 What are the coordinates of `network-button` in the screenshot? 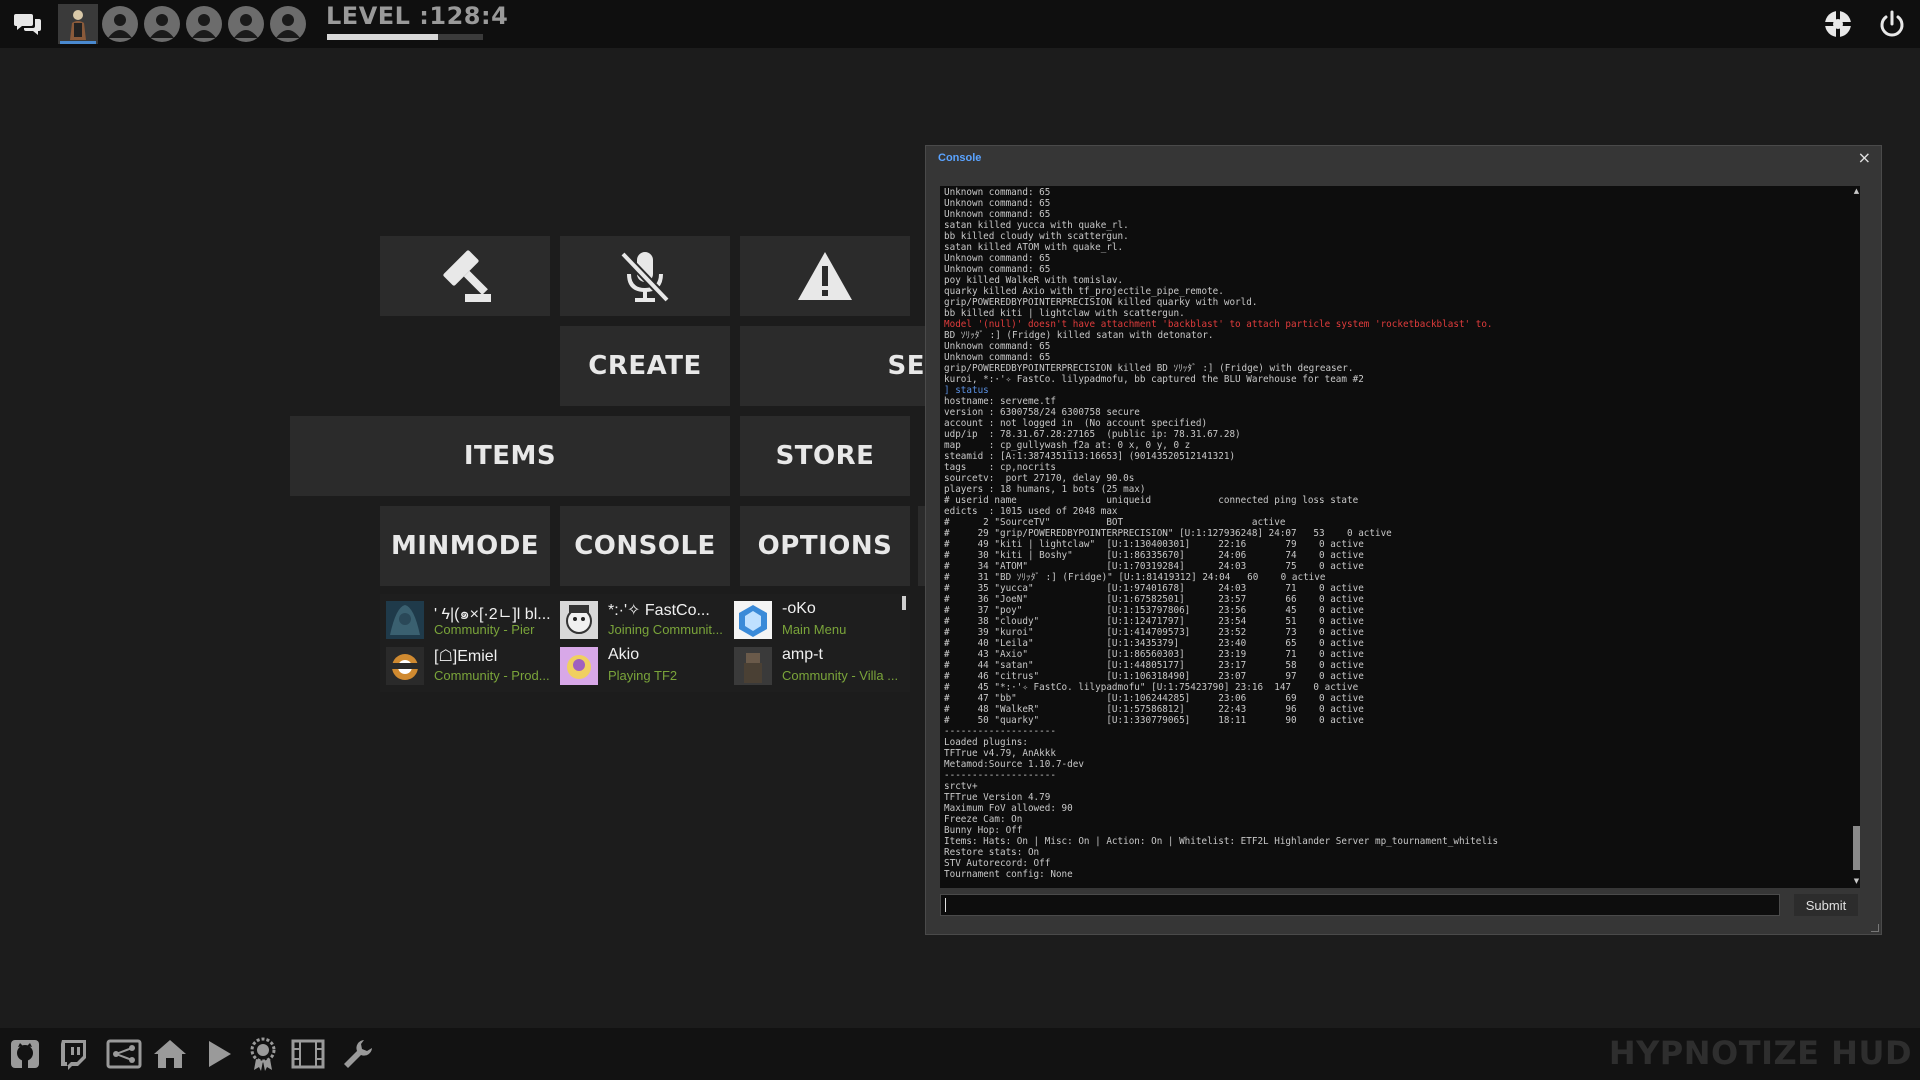 It's located at (124, 1054).